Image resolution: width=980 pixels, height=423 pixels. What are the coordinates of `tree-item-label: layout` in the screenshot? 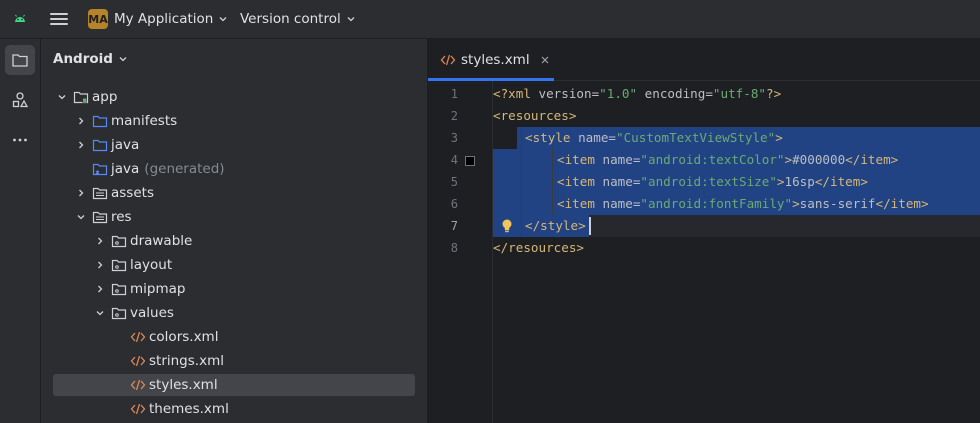 It's located at (151, 265).